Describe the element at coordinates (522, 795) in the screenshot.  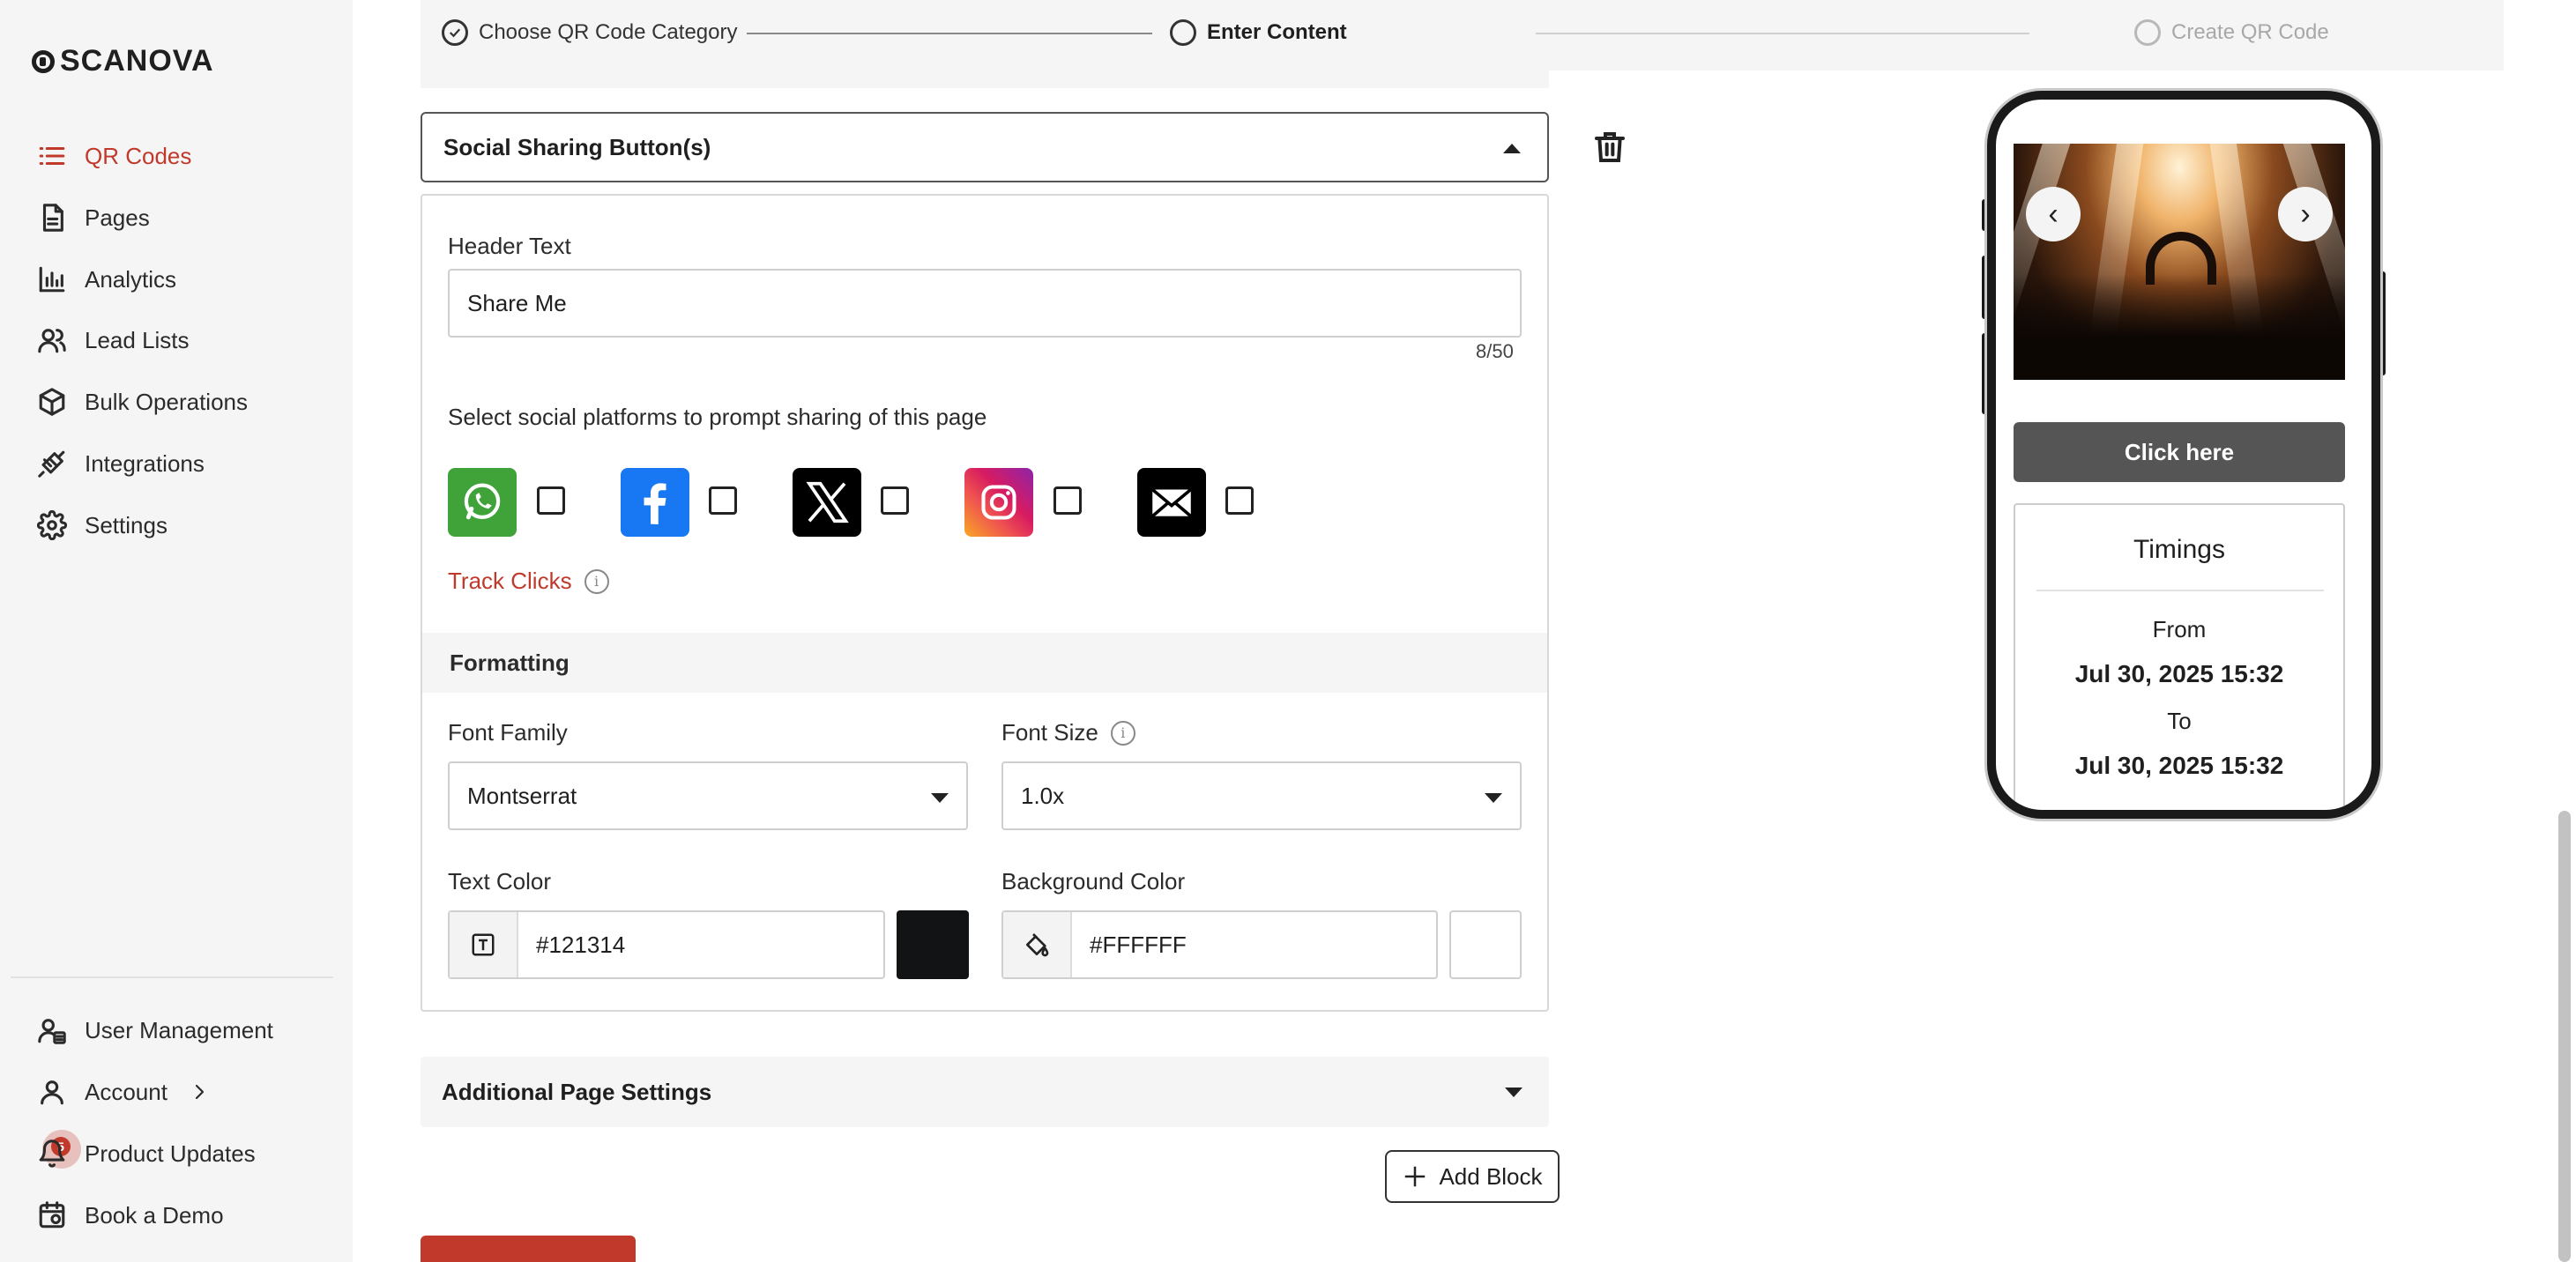
I see `font-family-value: Montserrat` at that location.